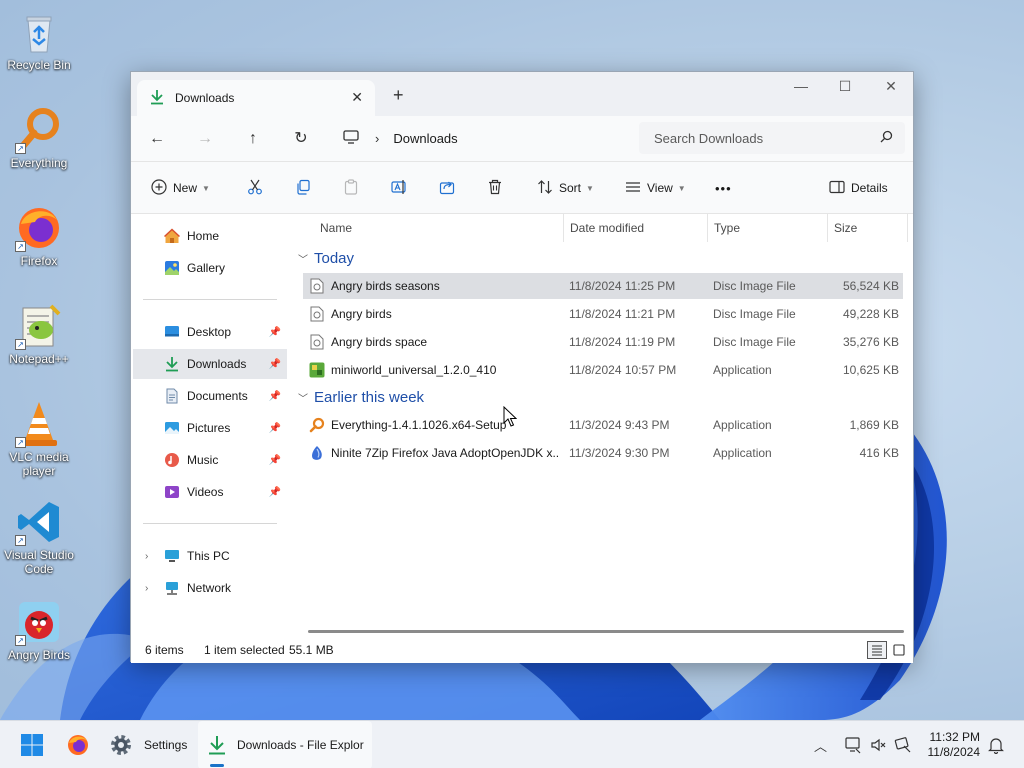 The height and width of the screenshot is (768, 1024). What do you see at coordinates (217, 364) in the screenshot?
I see `sidebar-item-label: Downloads` at bounding box center [217, 364].